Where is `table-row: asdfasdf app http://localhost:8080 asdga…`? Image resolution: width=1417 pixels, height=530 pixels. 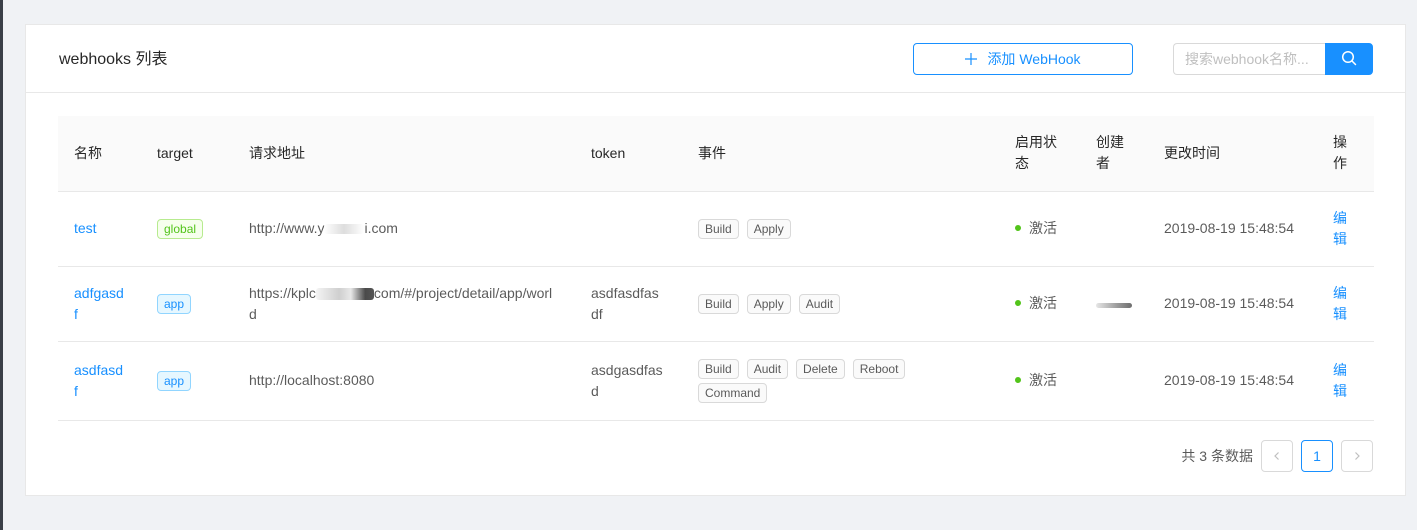 table-row: asdfasdf app http://localhost:8080 asdga… is located at coordinates (716, 381).